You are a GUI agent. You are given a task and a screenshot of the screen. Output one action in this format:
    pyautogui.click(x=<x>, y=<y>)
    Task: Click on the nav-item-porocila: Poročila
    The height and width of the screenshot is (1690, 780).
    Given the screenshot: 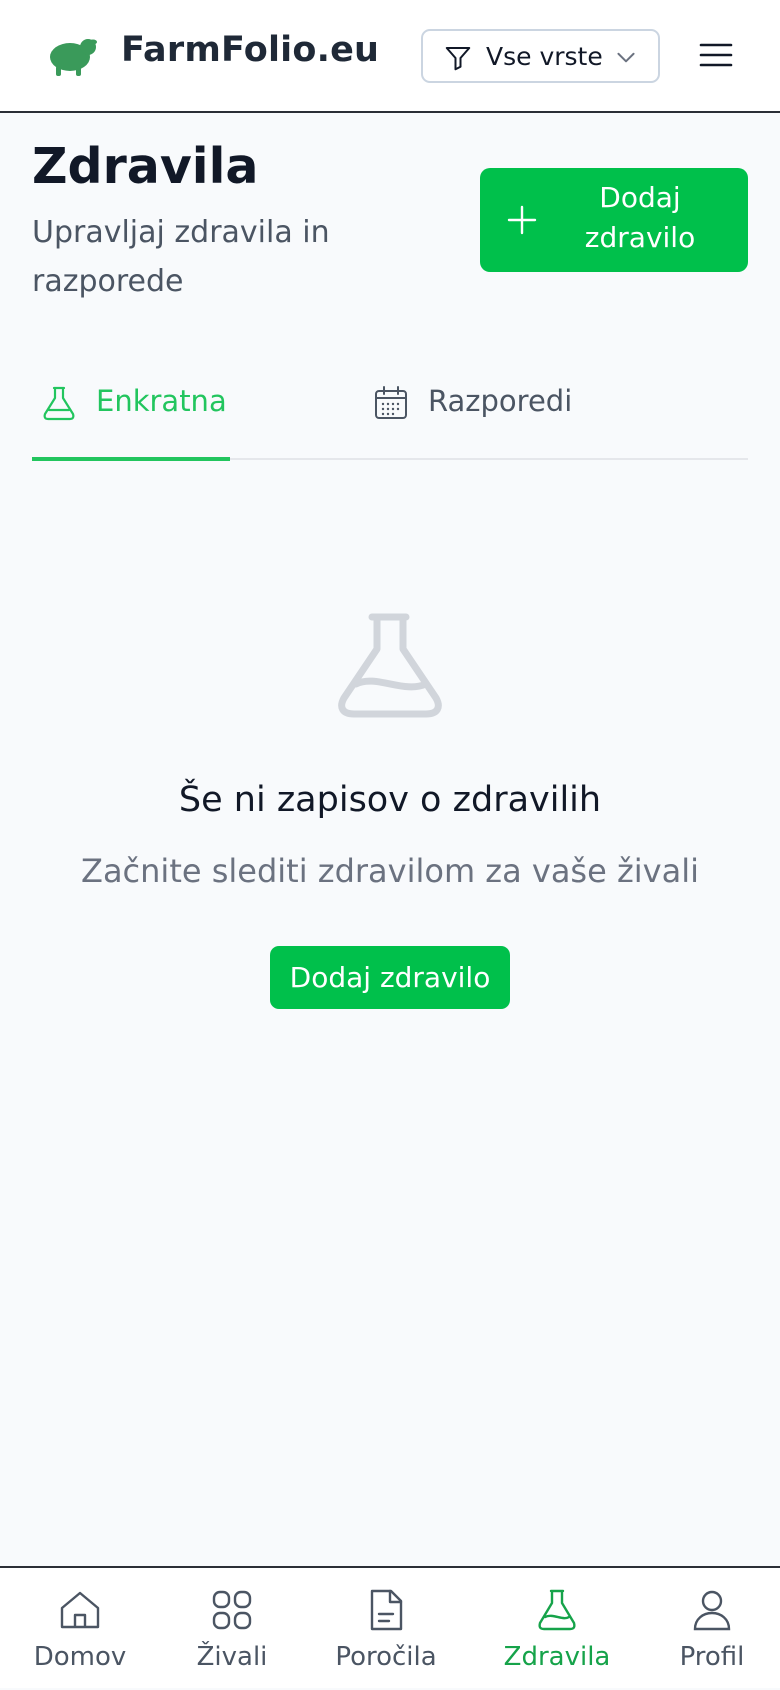 What is the action you would take?
    pyautogui.click(x=386, y=1629)
    